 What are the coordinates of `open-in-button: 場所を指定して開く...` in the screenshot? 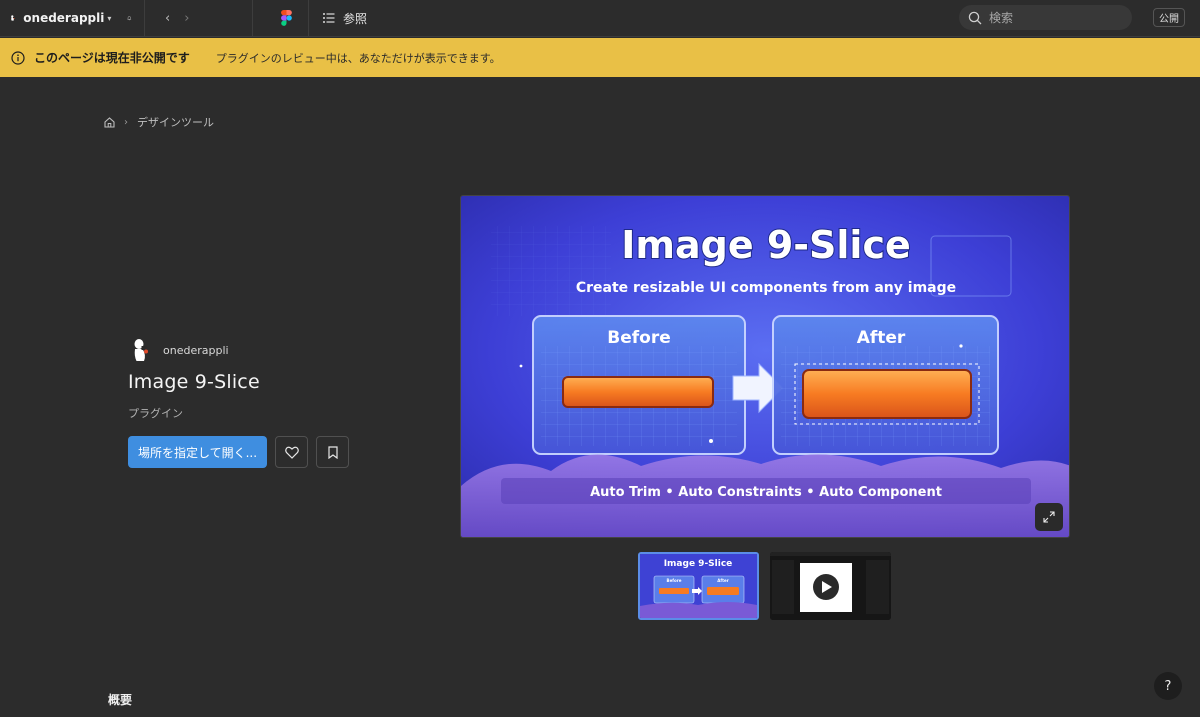 It's located at (197, 452).